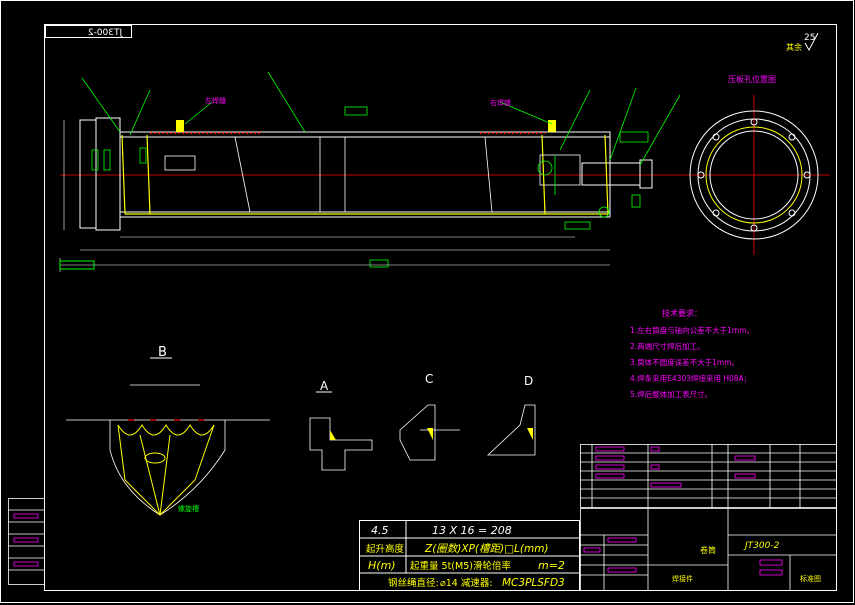 This screenshot has height=605, width=855. I want to click on tech-req-item: 2.两端尺寸焊后加工。, so click(667, 346).